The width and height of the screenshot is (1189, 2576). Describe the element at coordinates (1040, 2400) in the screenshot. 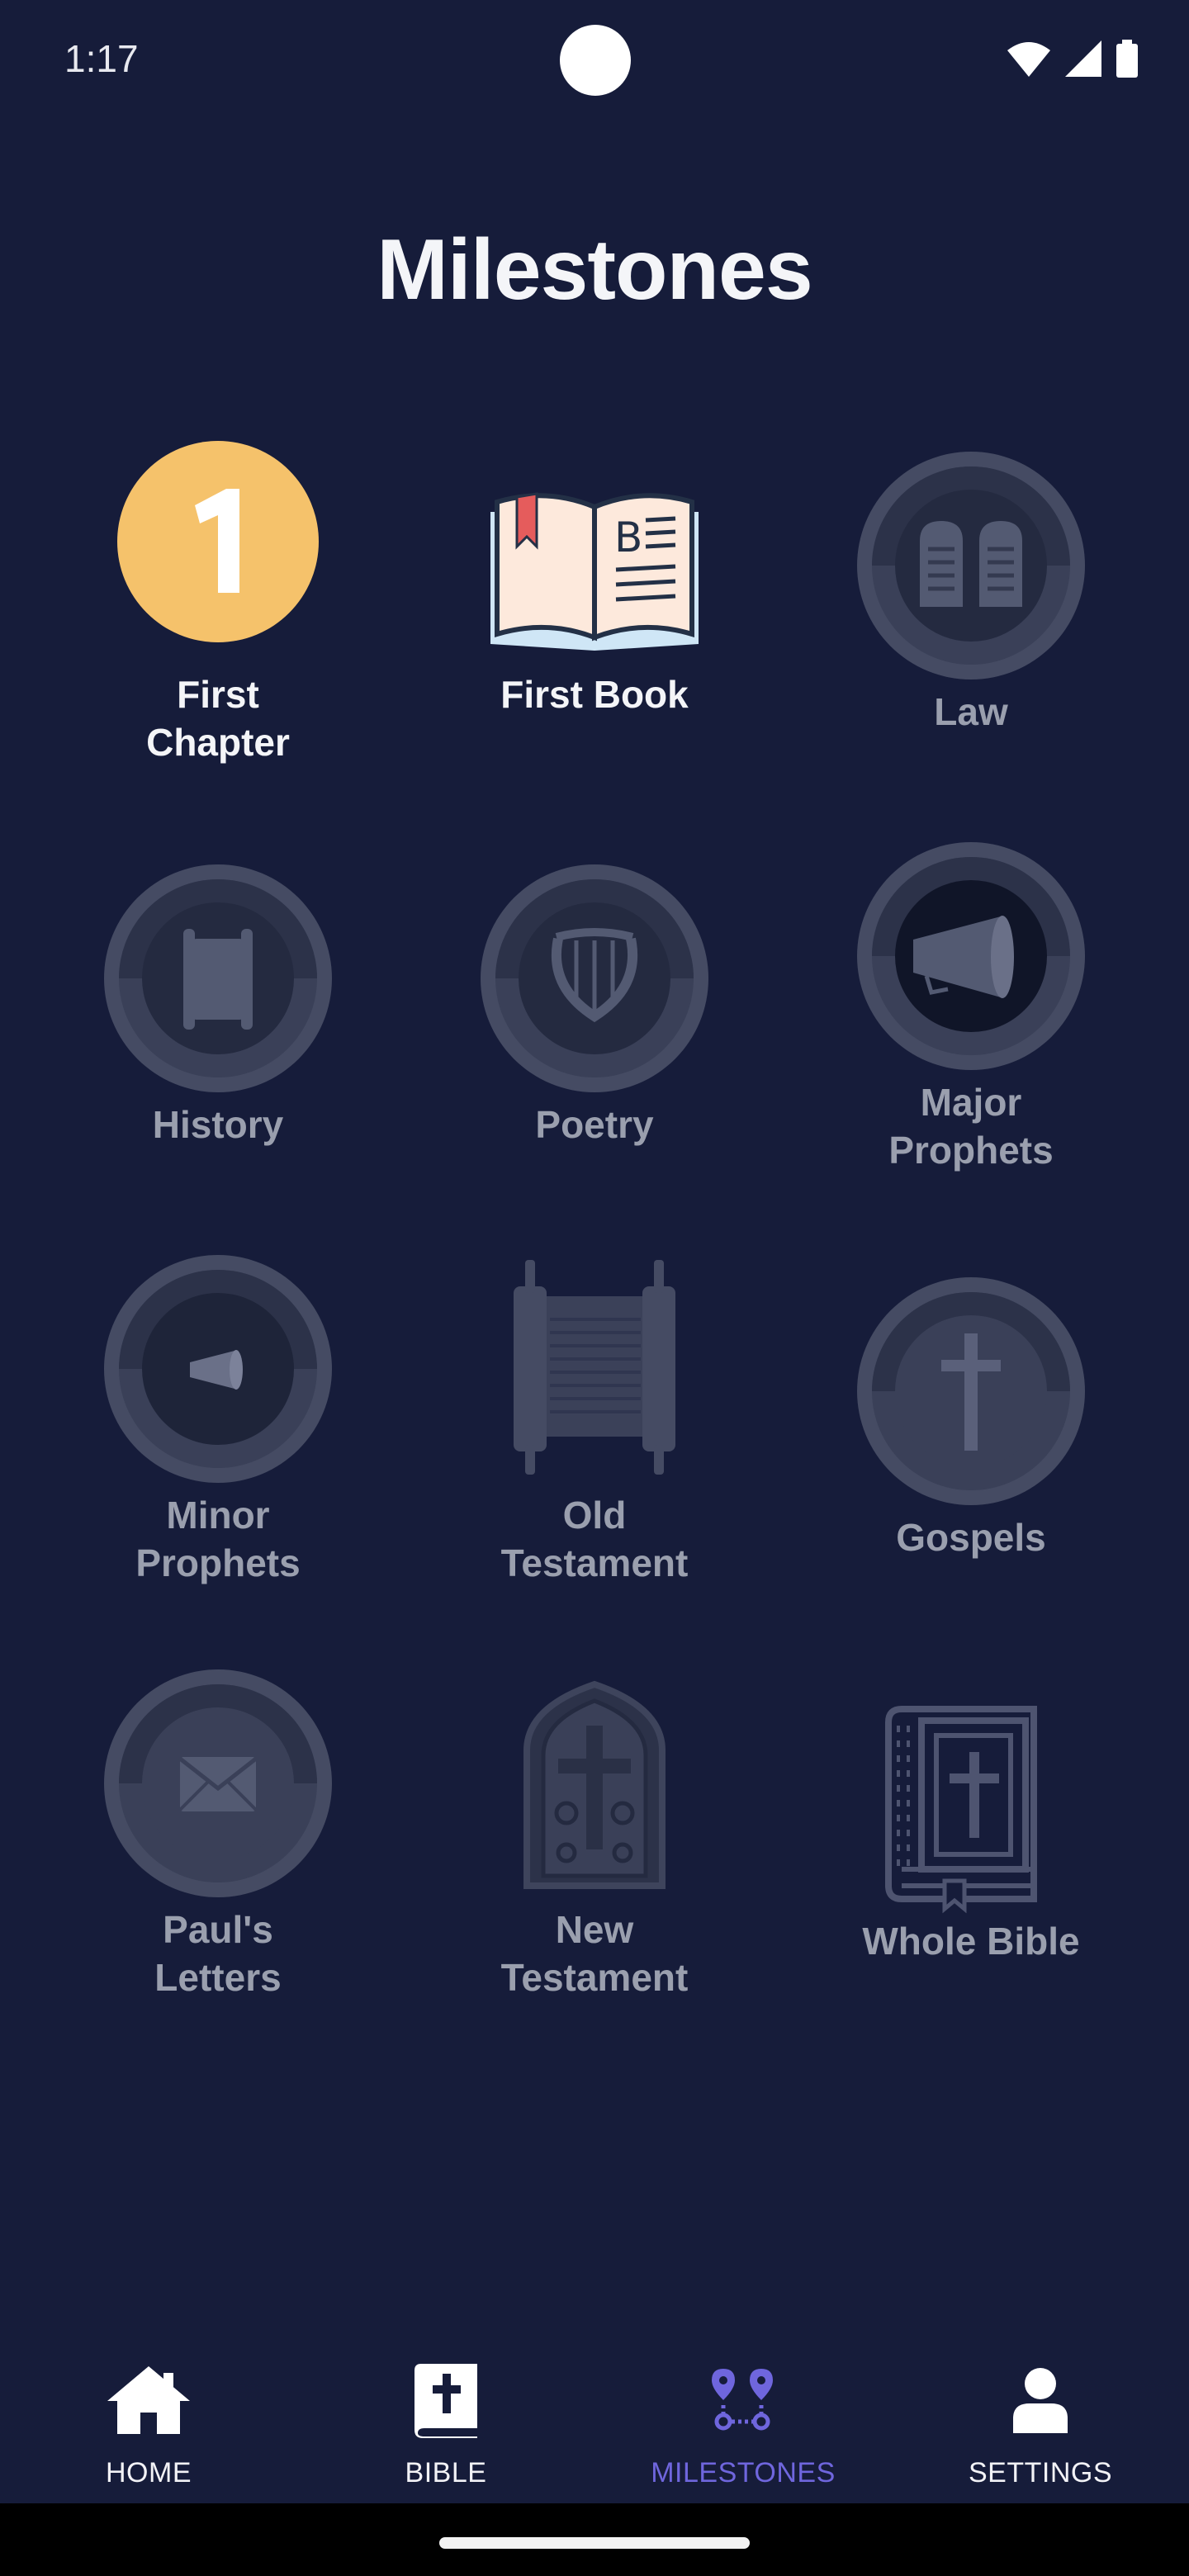

I see `person-icon` at that location.